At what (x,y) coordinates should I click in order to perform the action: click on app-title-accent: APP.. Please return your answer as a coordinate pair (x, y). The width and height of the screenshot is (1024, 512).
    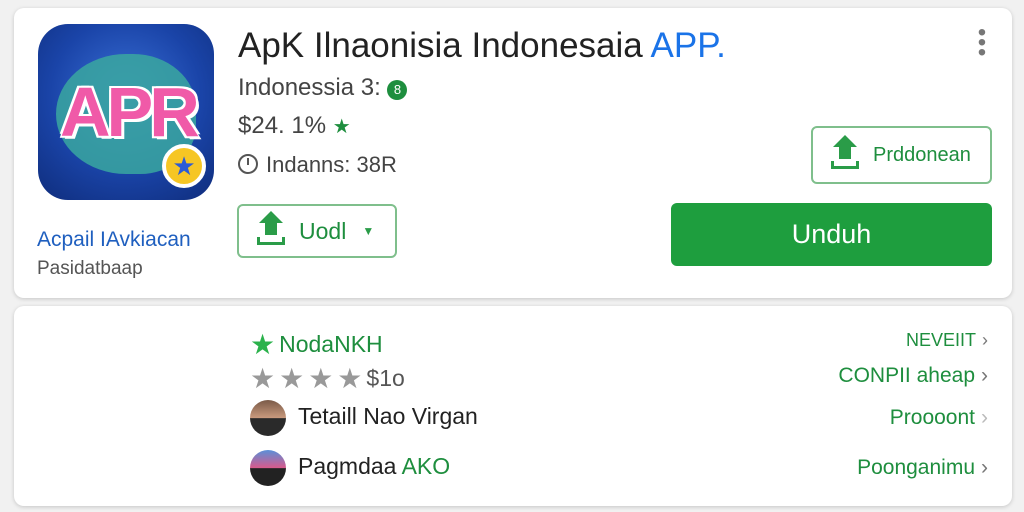
    Looking at the image, I should click on (688, 45).